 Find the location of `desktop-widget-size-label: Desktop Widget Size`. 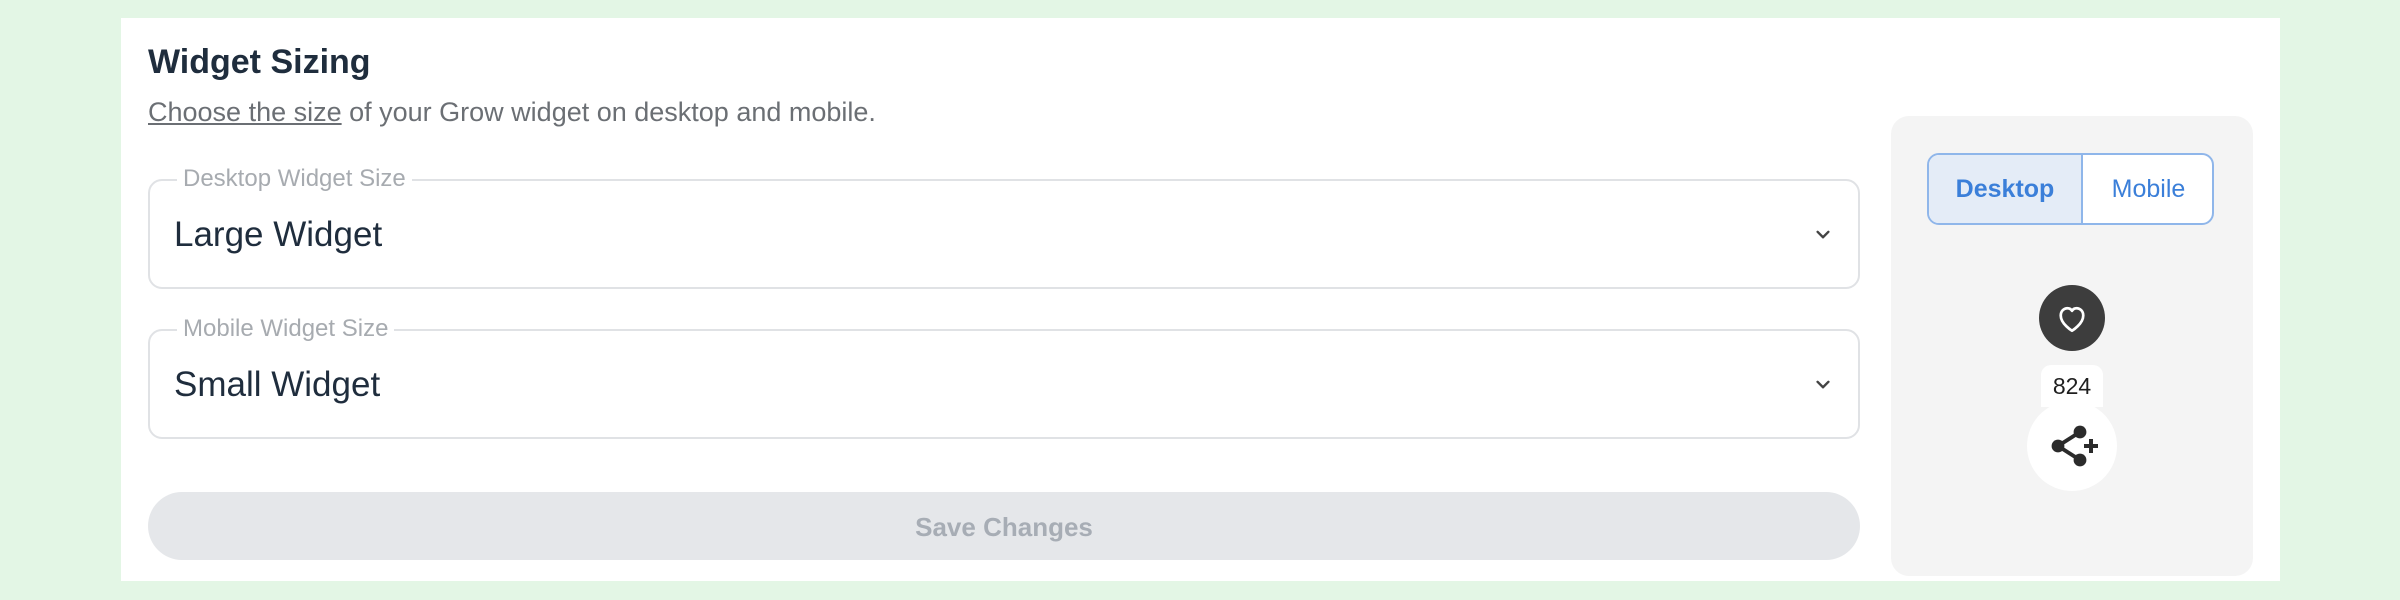

desktop-widget-size-label: Desktop Widget Size is located at coordinates (294, 179).